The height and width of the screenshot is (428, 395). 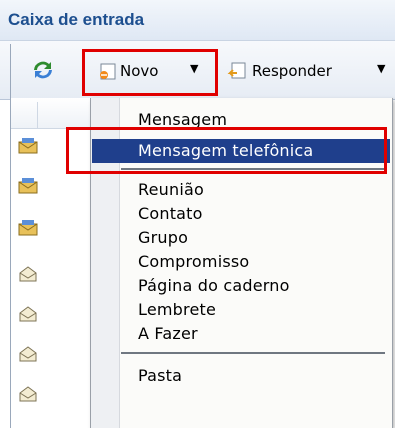 I want to click on menu-item-todo: A Fazer, so click(x=241, y=334).